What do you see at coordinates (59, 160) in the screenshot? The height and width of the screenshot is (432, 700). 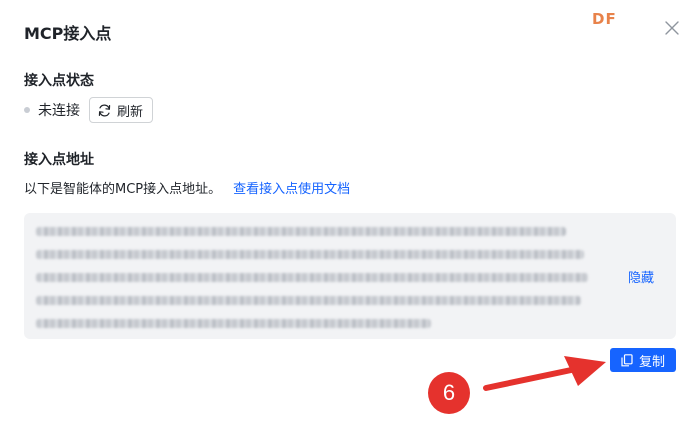 I see `address-section-label: 接入点地址` at bounding box center [59, 160].